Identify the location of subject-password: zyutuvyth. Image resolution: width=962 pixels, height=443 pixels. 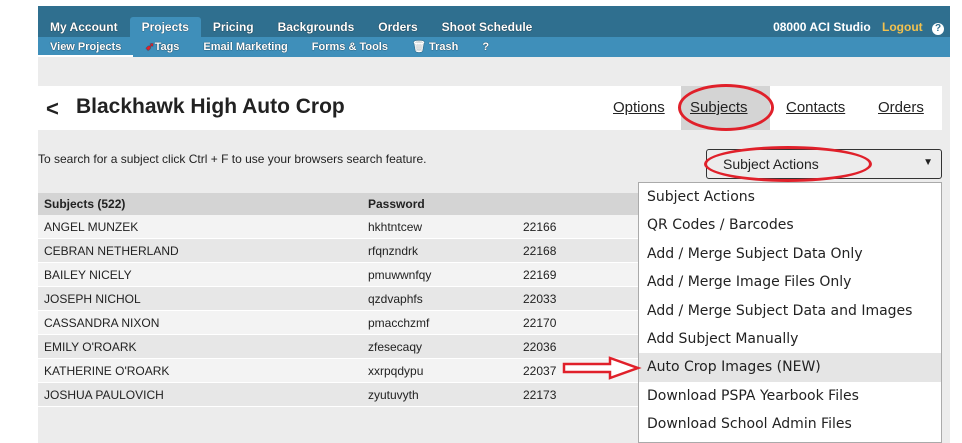
(393, 394).